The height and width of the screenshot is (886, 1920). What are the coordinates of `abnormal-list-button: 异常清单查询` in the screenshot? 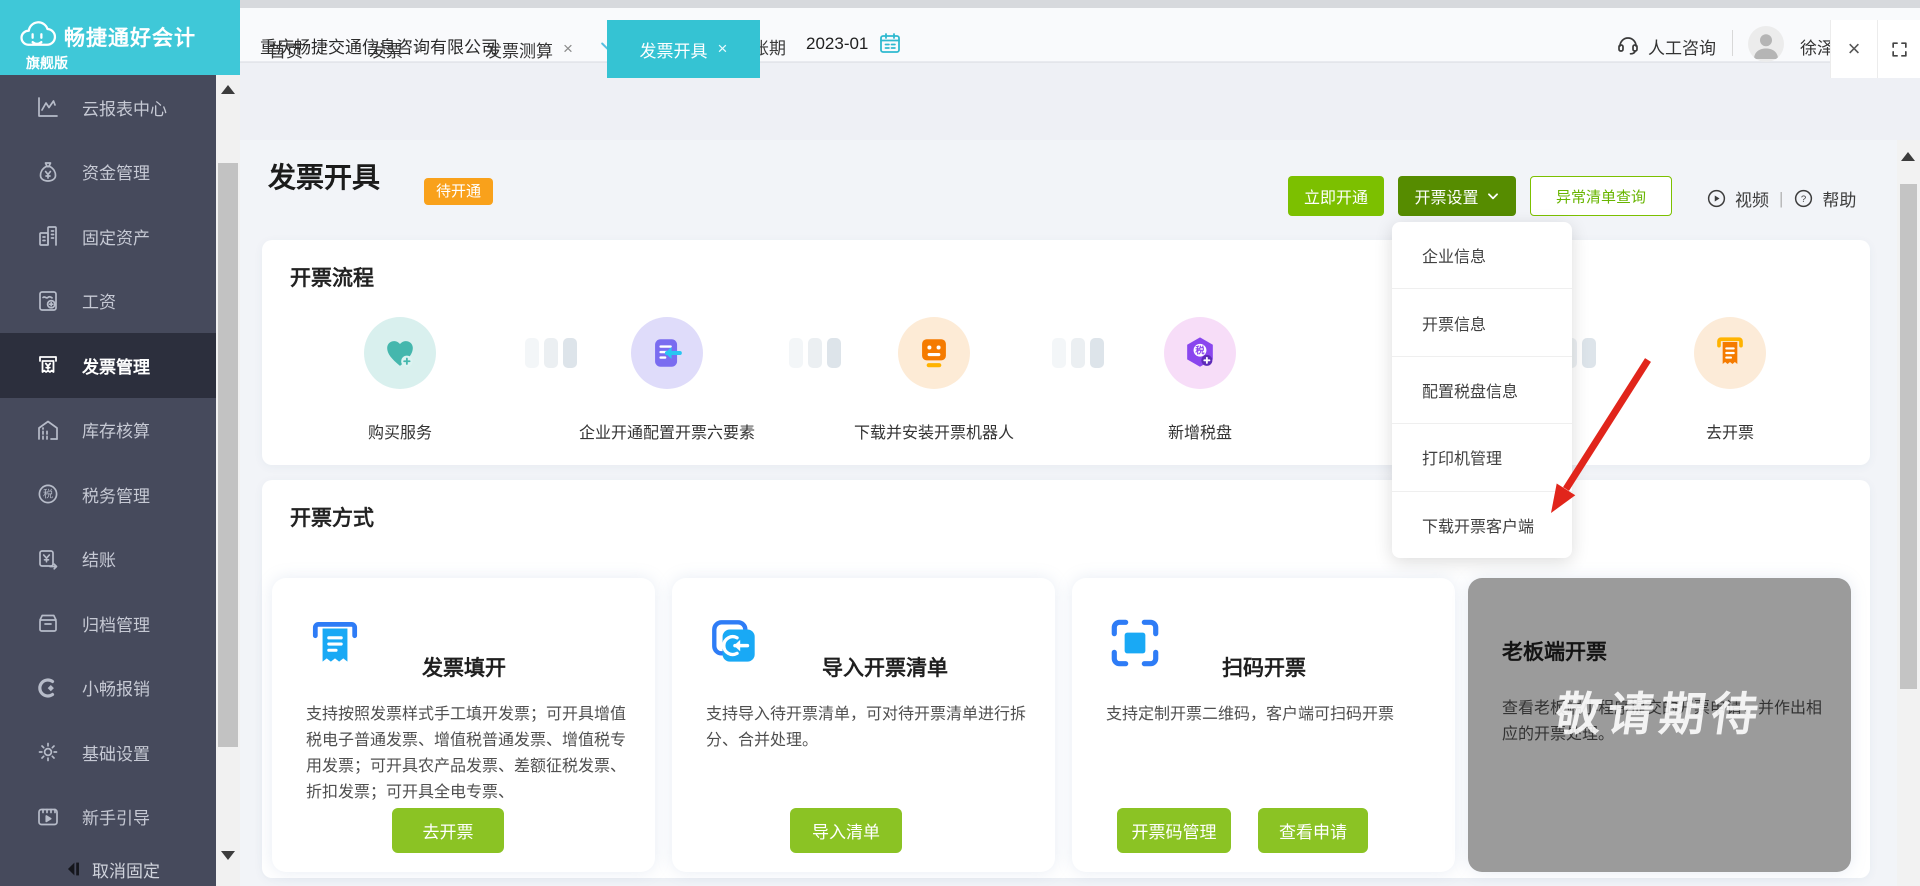 It's located at (1601, 196).